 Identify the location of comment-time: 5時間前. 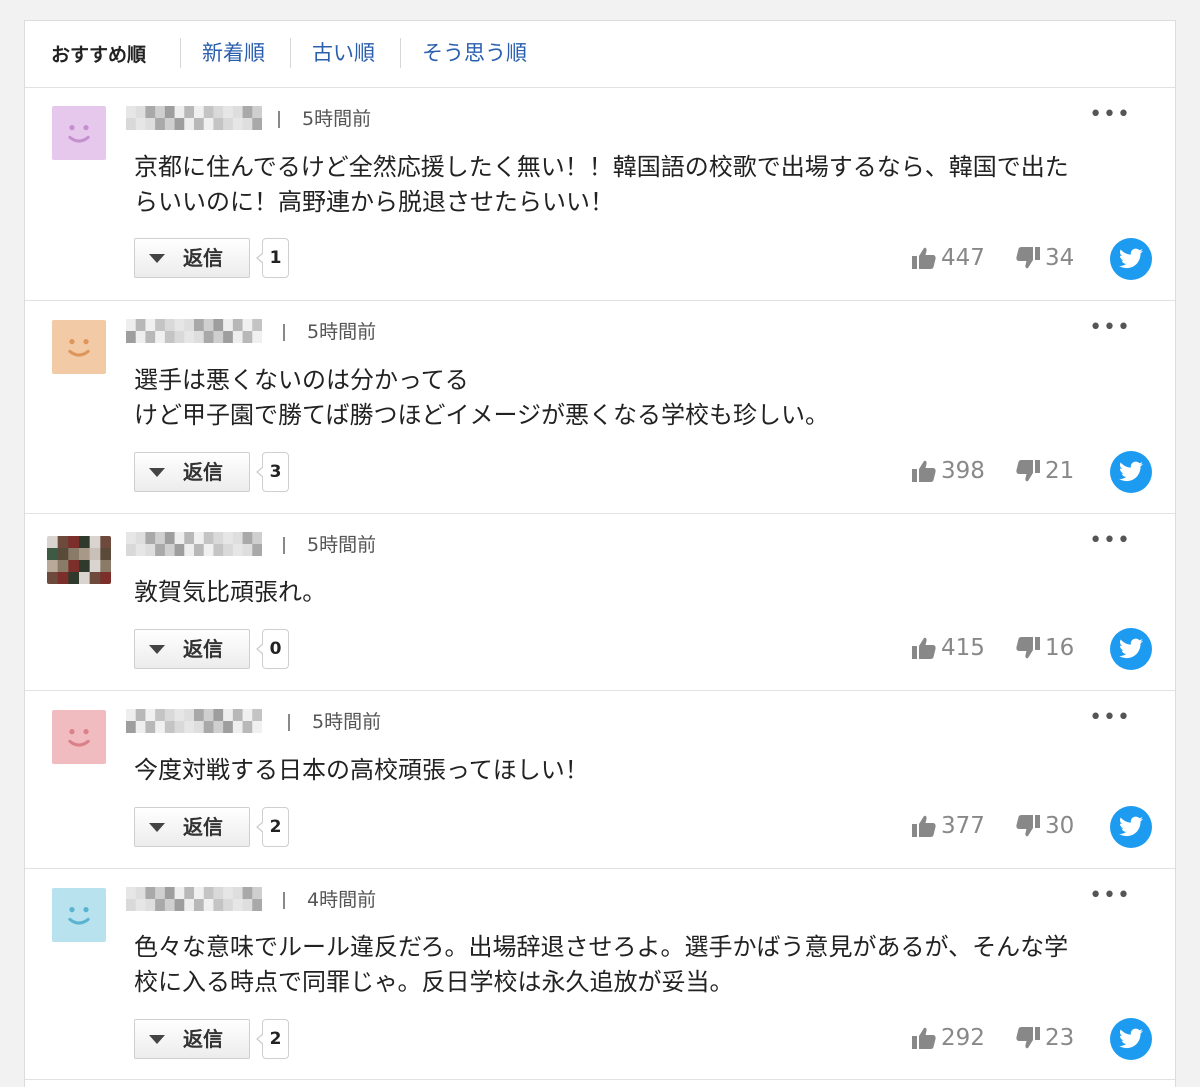
(337, 119).